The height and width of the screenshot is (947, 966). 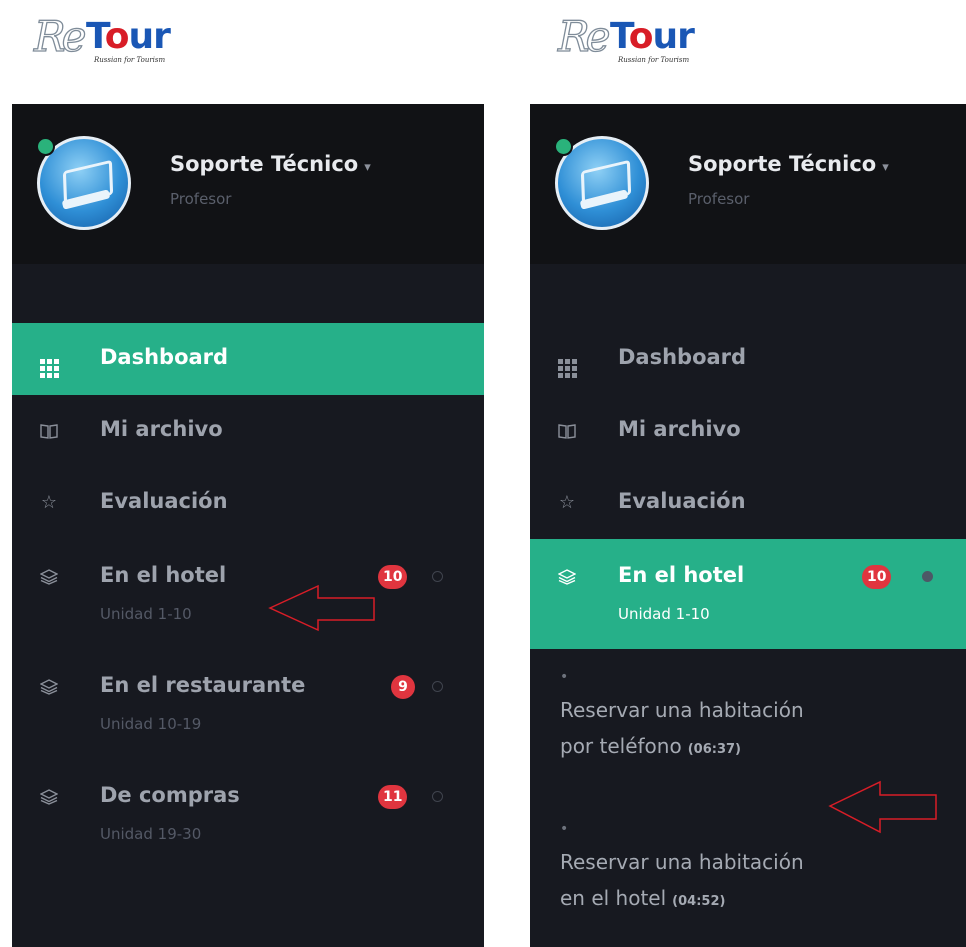 I want to click on menu-sublabel: Unidad 10-19, so click(x=151, y=724).